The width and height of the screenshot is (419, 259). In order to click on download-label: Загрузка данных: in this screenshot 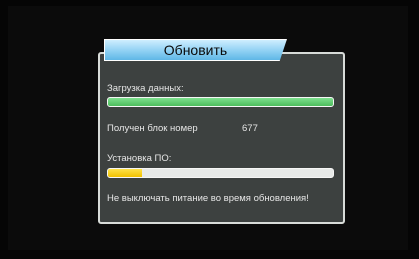, I will do `click(145, 88)`.